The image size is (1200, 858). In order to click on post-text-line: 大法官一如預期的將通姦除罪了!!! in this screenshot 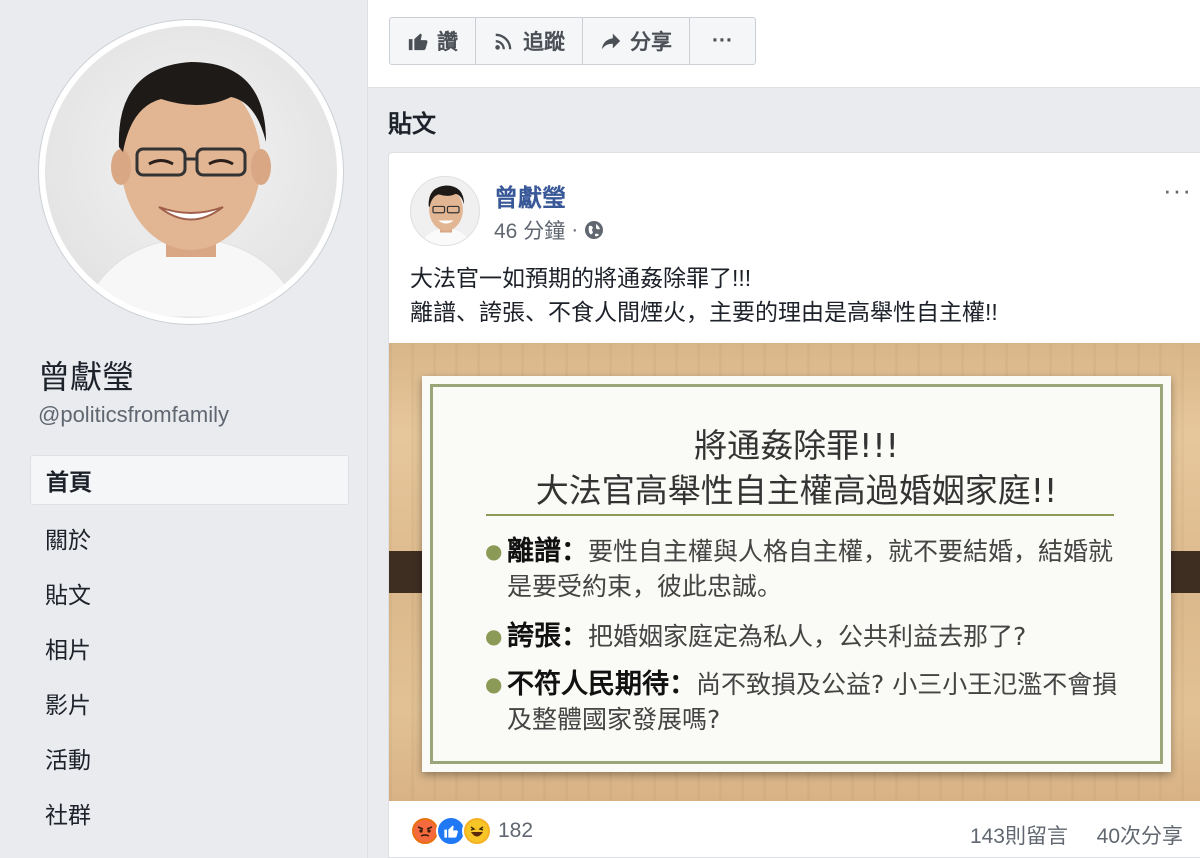, I will do `click(581, 278)`.